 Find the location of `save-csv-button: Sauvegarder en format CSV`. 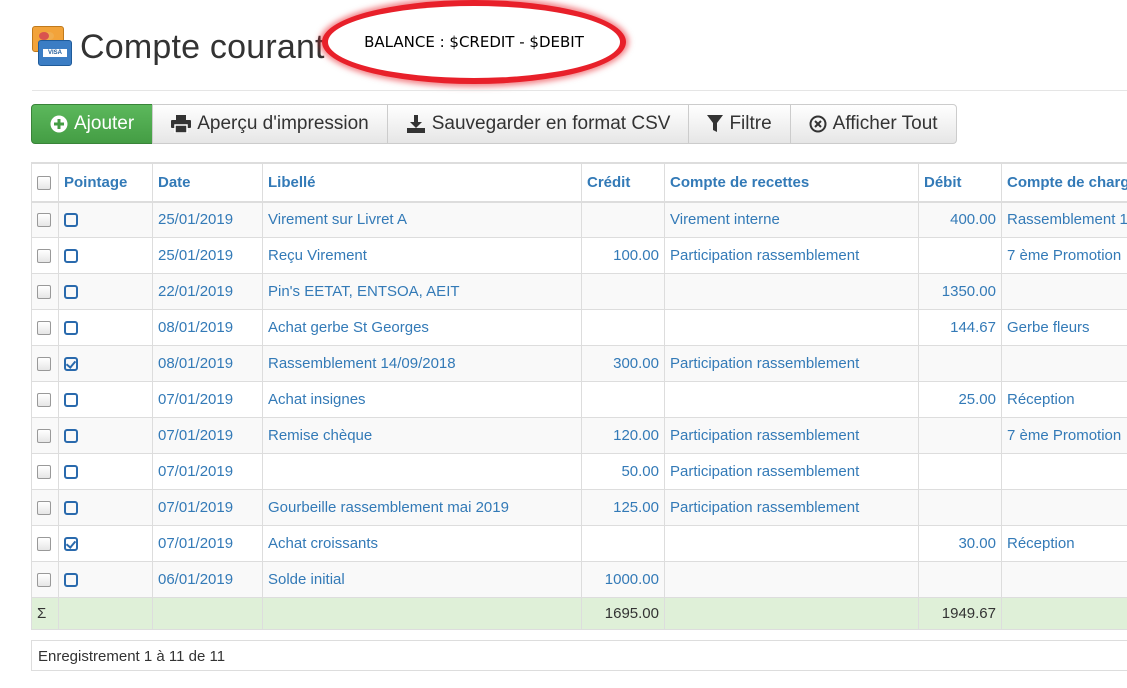

save-csv-button: Sauvegarder en format CSV is located at coordinates (538, 124).